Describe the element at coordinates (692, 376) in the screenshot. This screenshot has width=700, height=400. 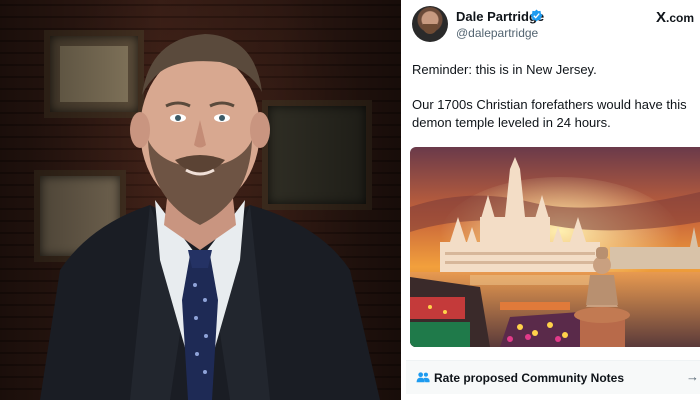
I see `arrow-right-icon: →` at that location.